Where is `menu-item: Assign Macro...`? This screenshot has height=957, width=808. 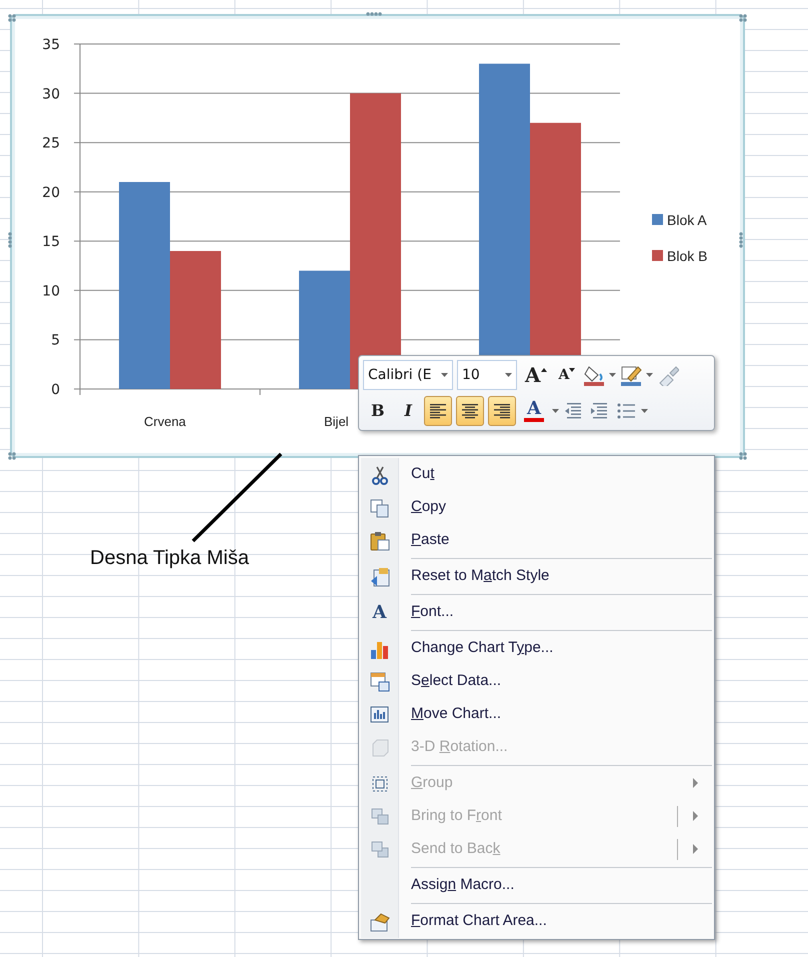
menu-item: Assign Macro... is located at coordinates (536, 885).